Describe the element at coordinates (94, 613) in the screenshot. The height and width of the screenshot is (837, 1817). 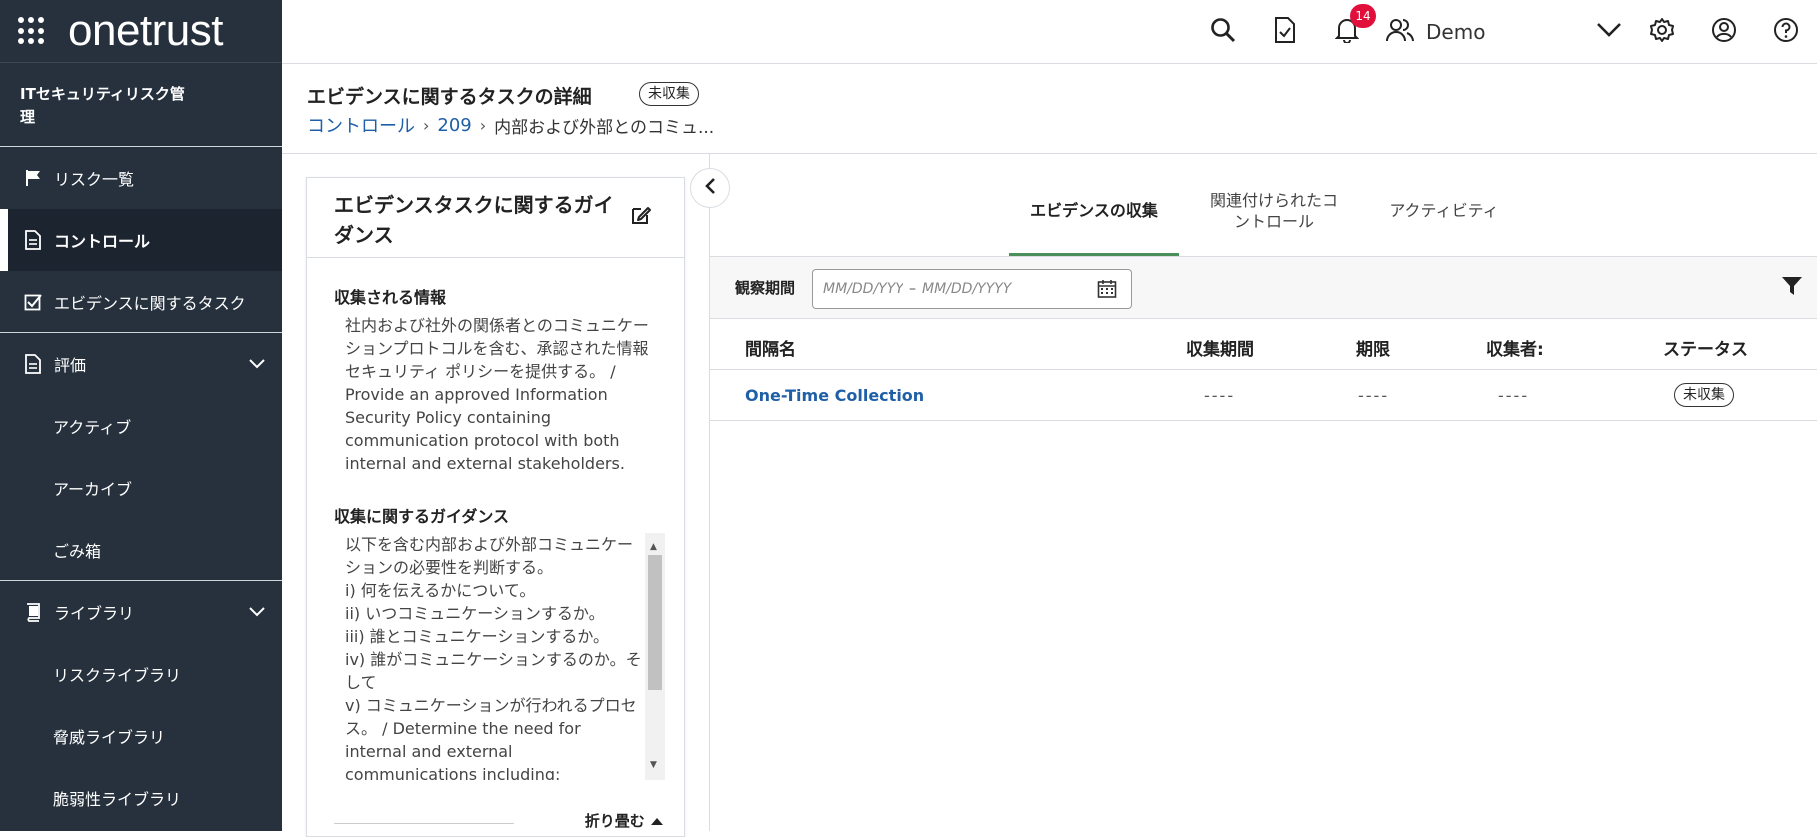
I see `sidebar-item-label: ライブラリ` at that location.